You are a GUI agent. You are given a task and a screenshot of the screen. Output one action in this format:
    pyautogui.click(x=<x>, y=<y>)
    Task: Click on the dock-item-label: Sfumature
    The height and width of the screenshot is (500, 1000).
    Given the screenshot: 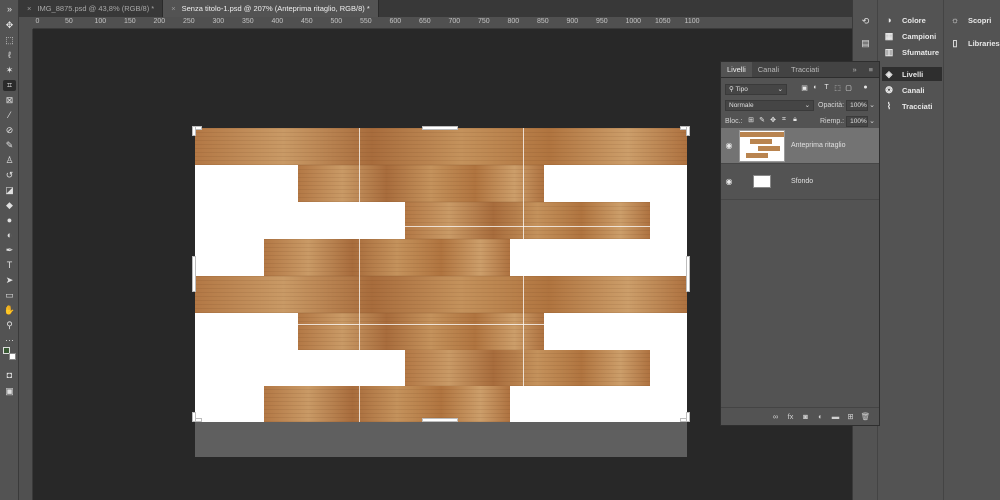 What is the action you would take?
    pyautogui.click(x=921, y=52)
    